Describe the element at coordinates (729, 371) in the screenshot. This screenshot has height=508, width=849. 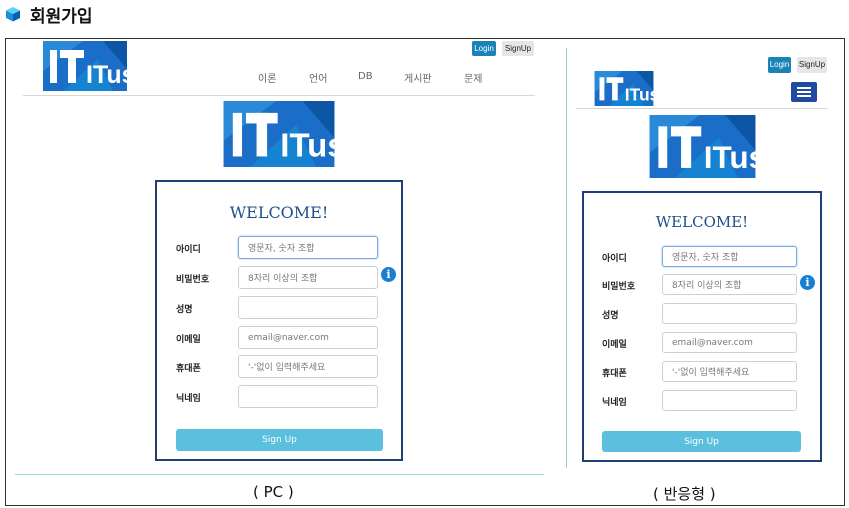
I see `mobile-phone-input: '-'없이 입력해주세요` at that location.